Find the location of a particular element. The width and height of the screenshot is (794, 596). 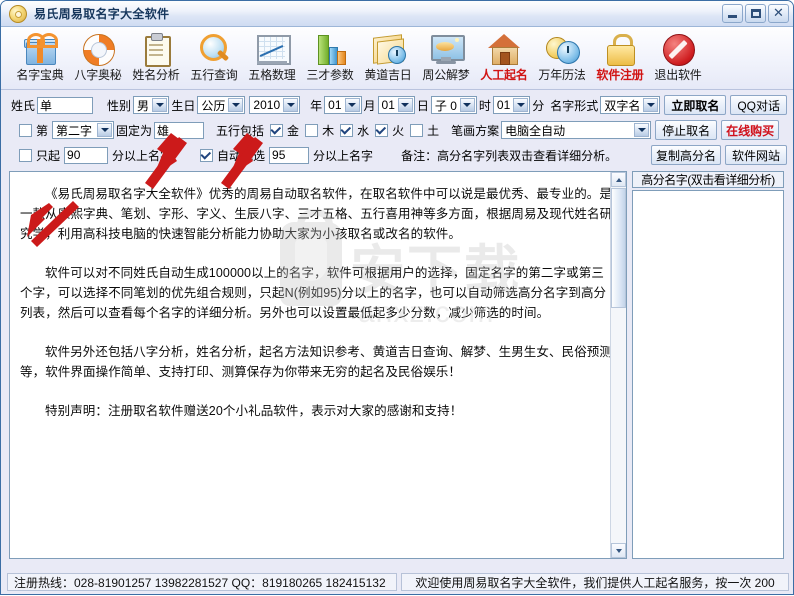

house-icon is located at coordinates (504, 48).